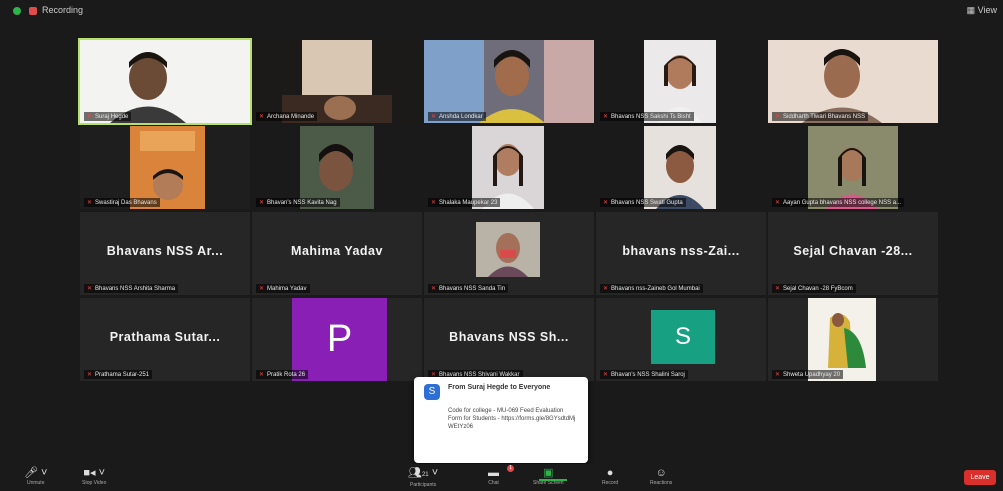 Image resolution: width=1003 pixels, height=491 pixels. Describe the element at coordinates (610, 473) in the screenshot. I see `record-icon: ●` at that location.